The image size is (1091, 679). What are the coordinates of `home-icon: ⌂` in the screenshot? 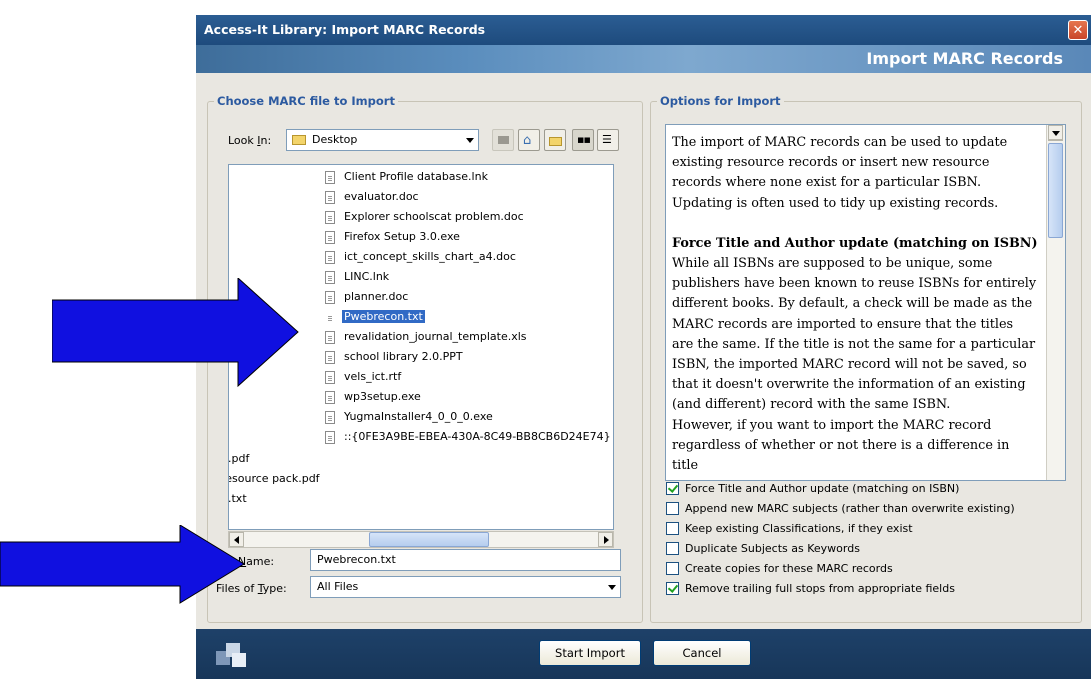 It's located at (527, 140).